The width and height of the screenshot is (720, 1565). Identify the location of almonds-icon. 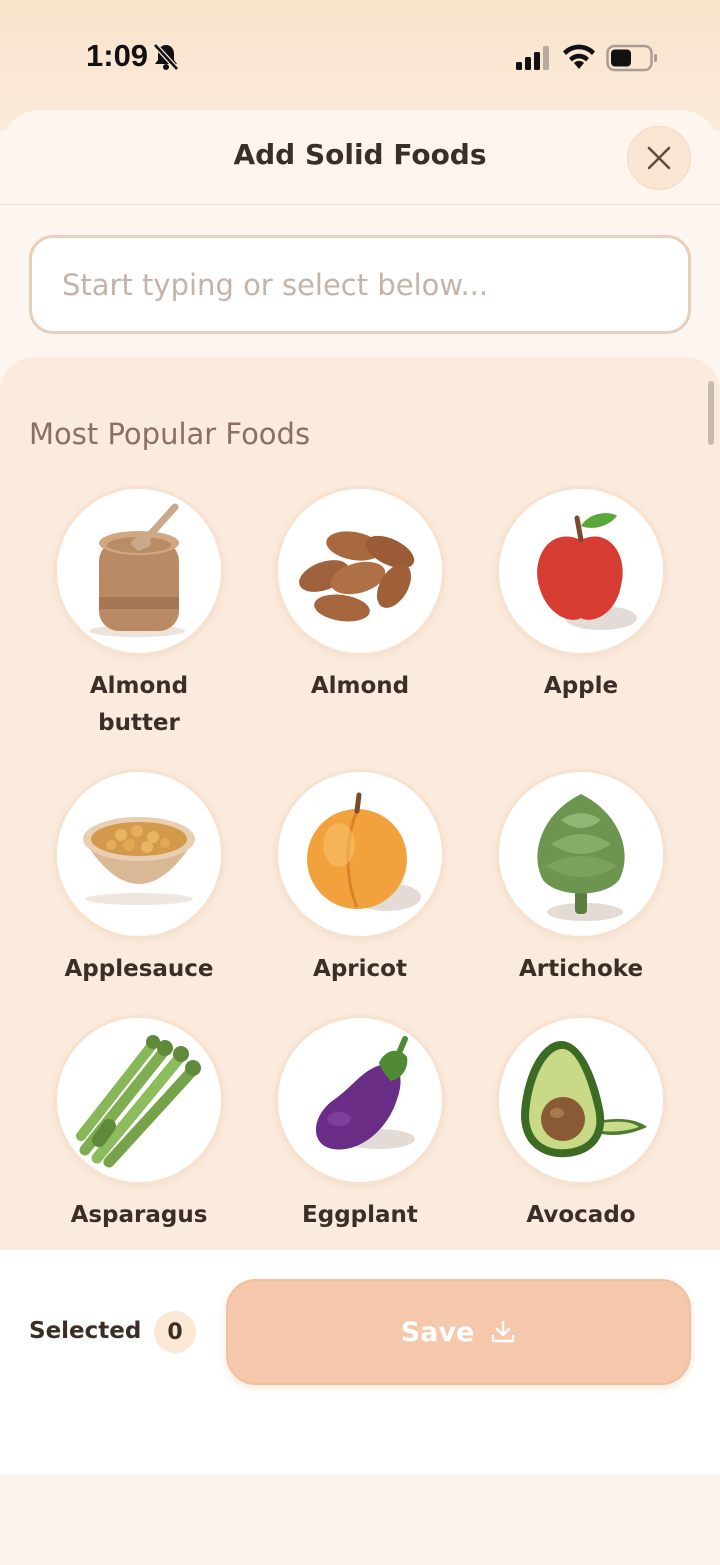
(357, 576).